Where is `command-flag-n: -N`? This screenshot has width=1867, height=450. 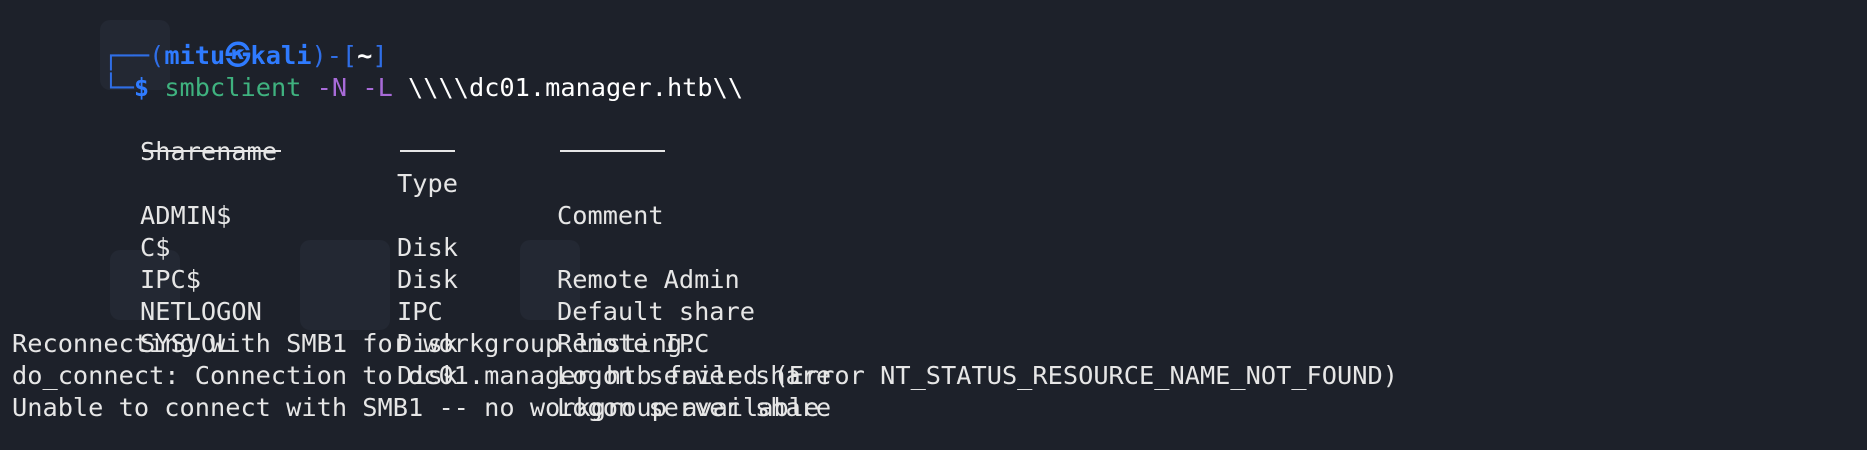
command-flag-n: -N is located at coordinates (332, 87).